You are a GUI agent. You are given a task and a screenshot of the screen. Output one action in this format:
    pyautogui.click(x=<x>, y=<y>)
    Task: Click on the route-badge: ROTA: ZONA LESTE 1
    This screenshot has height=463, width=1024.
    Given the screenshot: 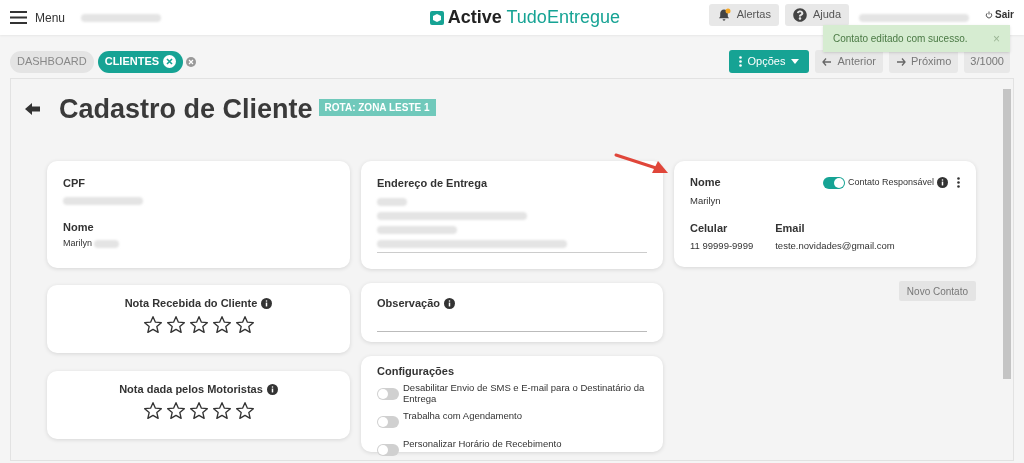 What is the action you would take?
    pyautogui.click(x=377, y=107)
    